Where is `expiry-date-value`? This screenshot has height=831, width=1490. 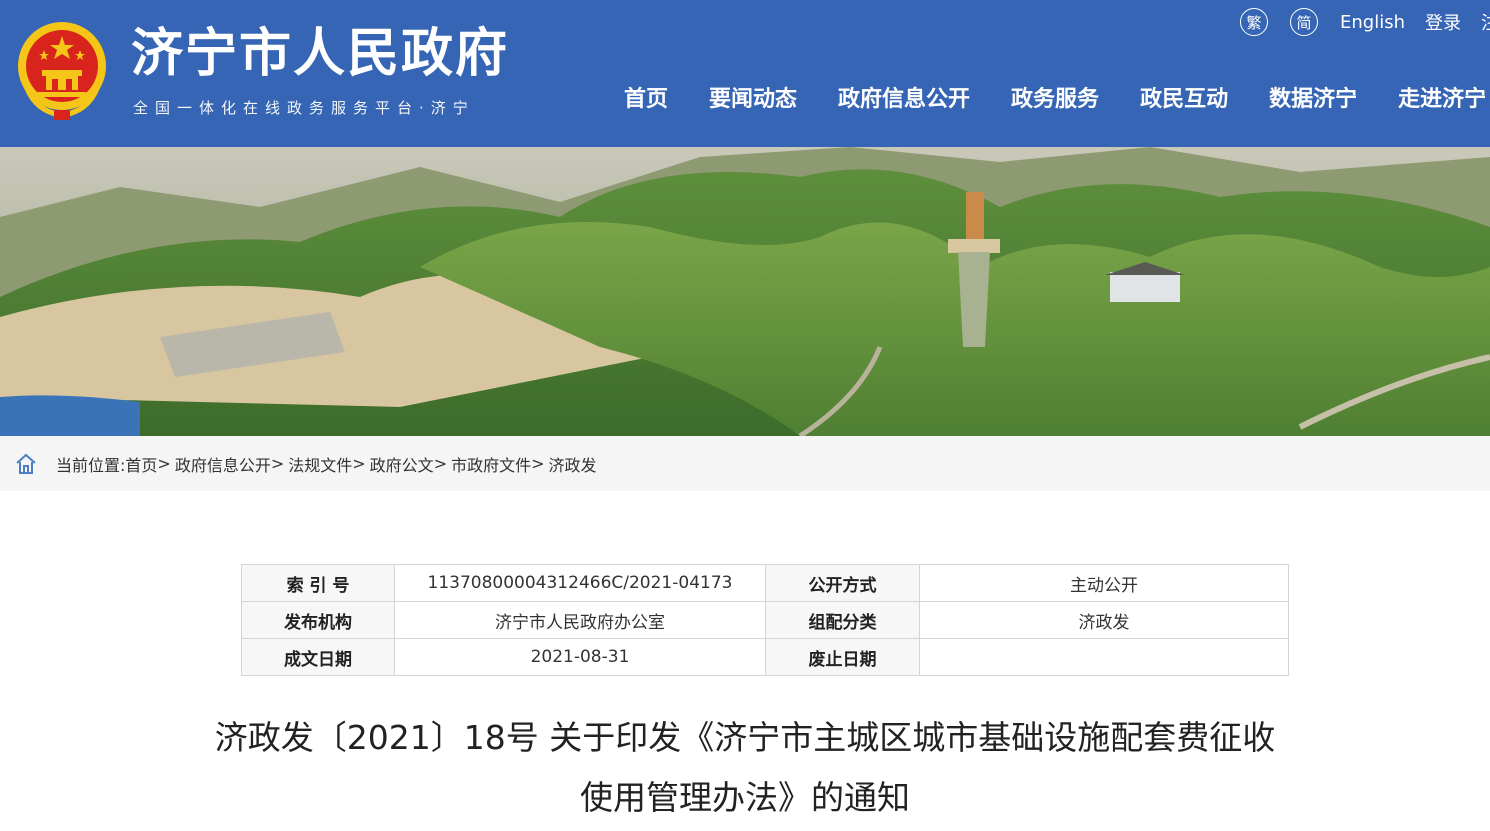
expiry-date-value is located at coordinates (1104, 657).